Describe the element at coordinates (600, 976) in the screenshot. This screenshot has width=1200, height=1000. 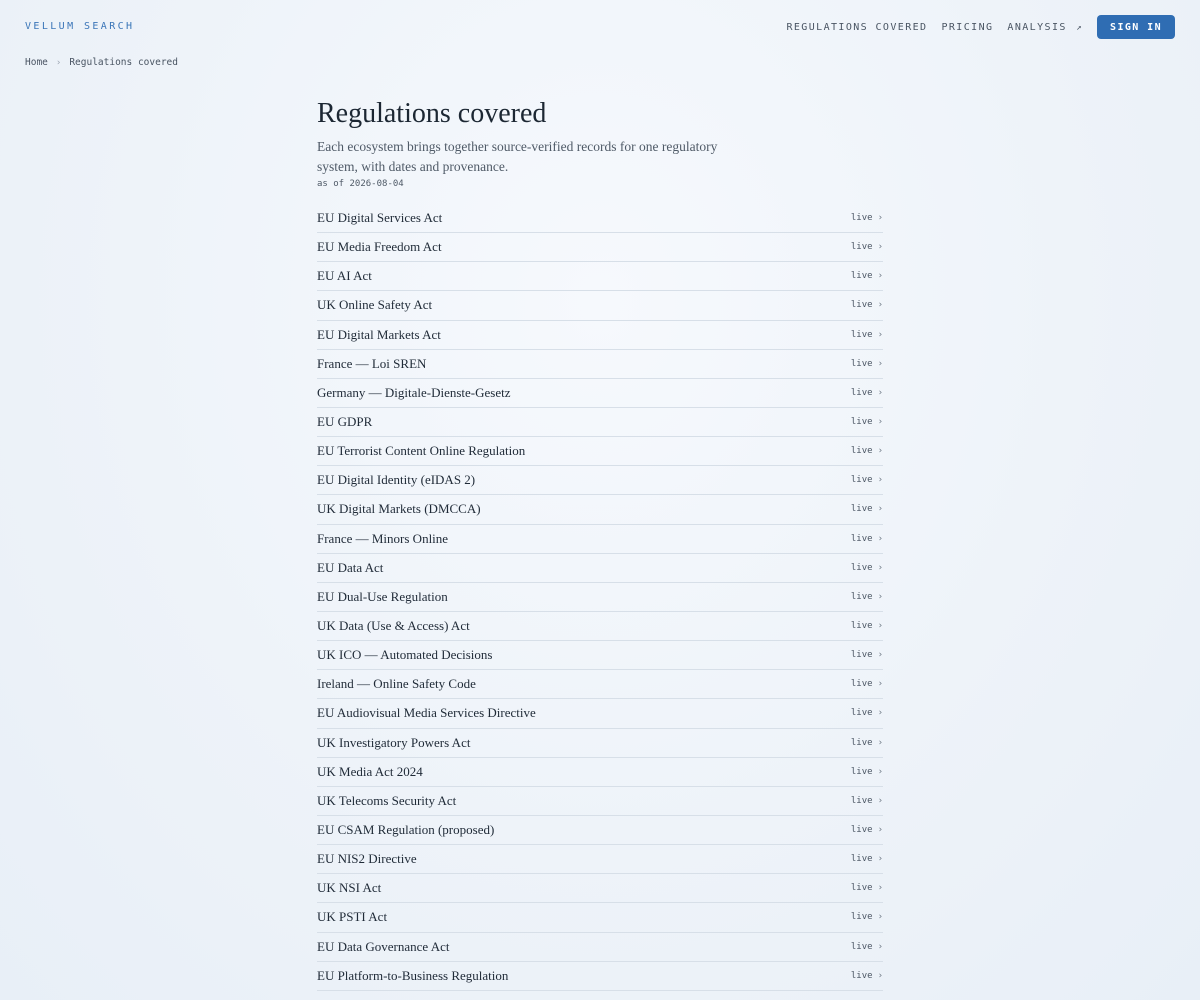
I see `regulation-row: EU Platform-to-Business Regulation live ›` at that location.